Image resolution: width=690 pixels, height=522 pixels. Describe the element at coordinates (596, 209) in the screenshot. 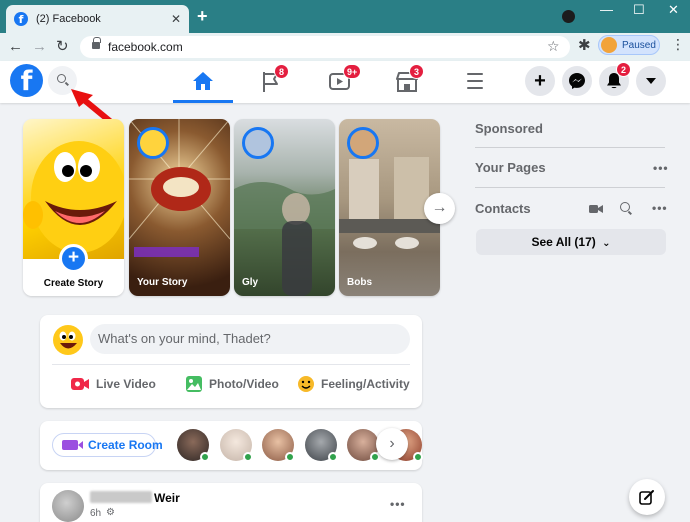

I see `new-room-video-icon` at that location.